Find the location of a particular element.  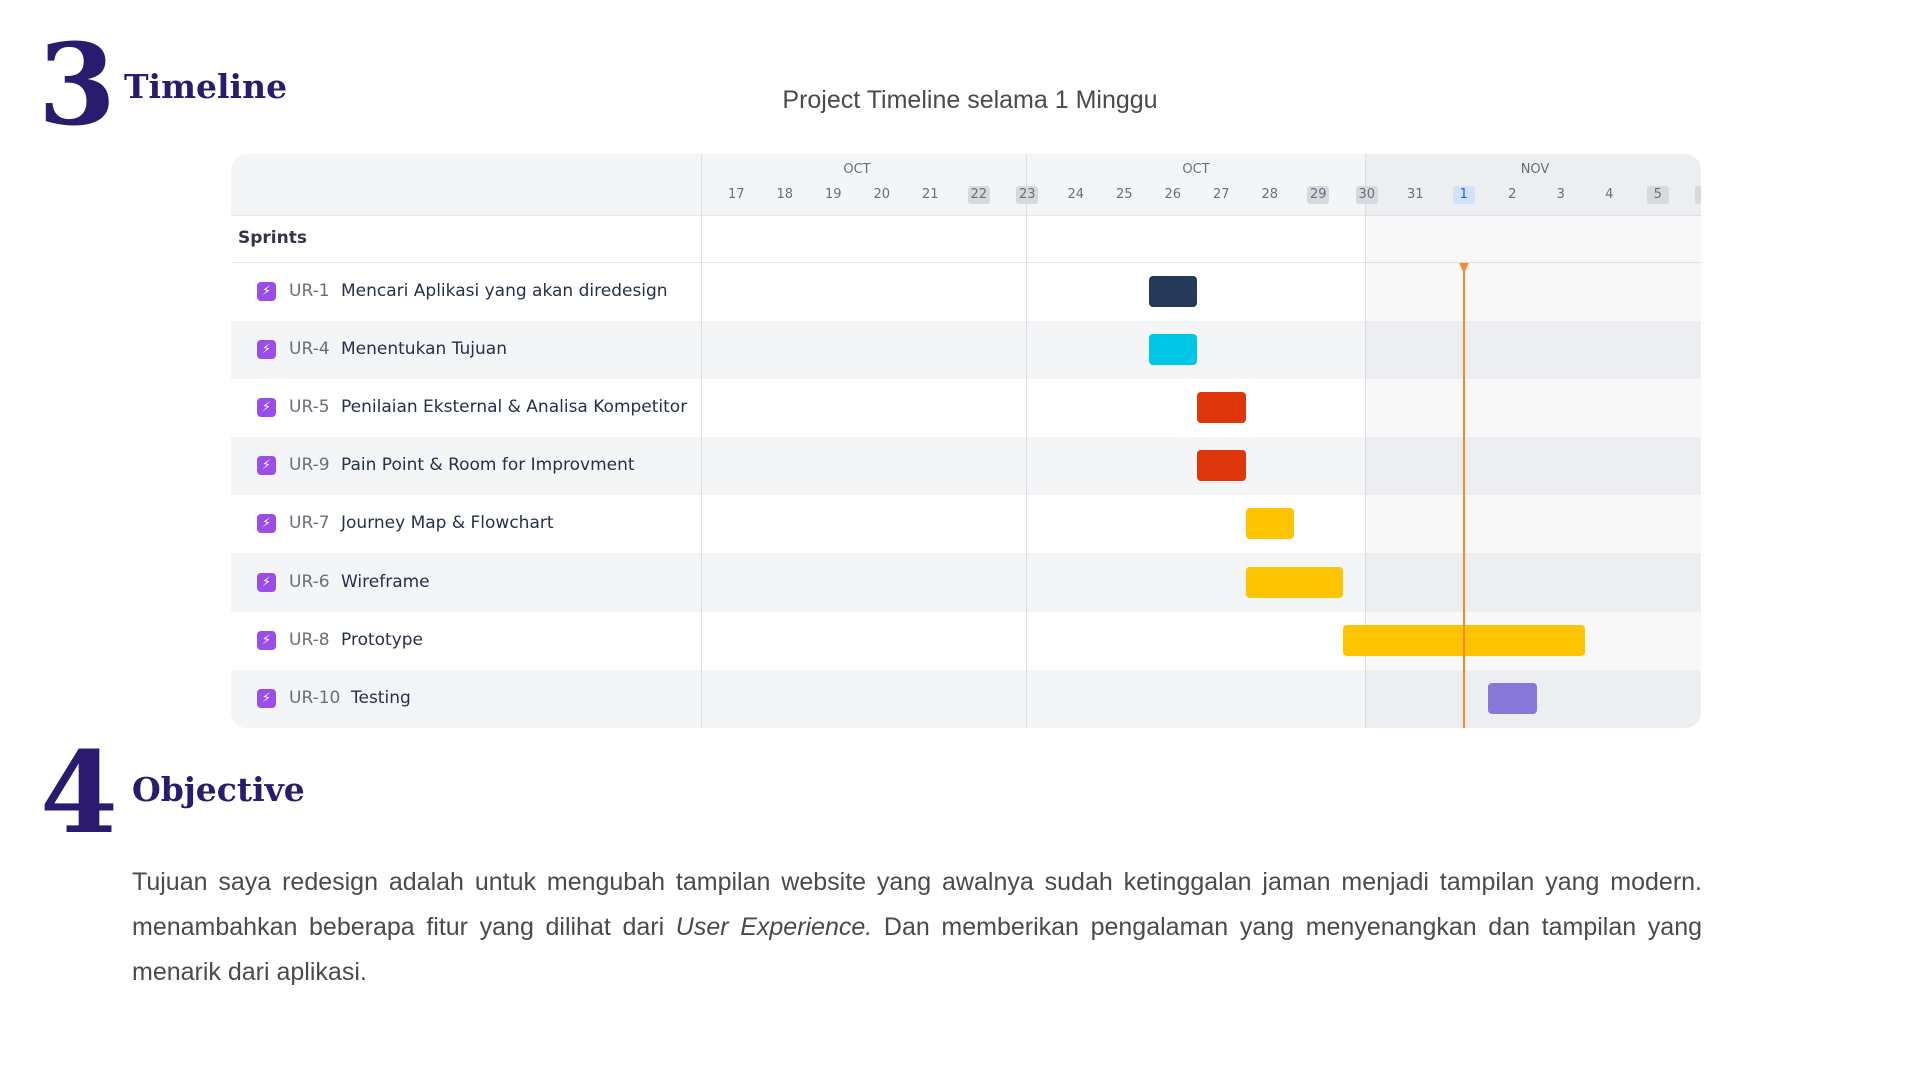

today-line is located at coordinates (1463, 495).